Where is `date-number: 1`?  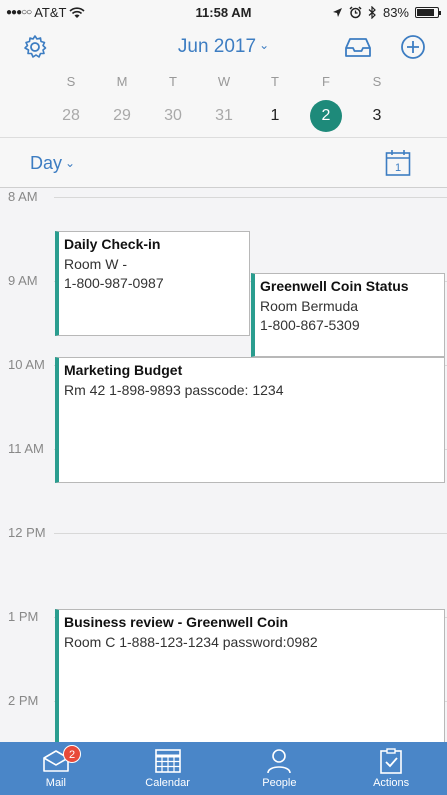
date-number: 1 is located at coordinates (275, 115).